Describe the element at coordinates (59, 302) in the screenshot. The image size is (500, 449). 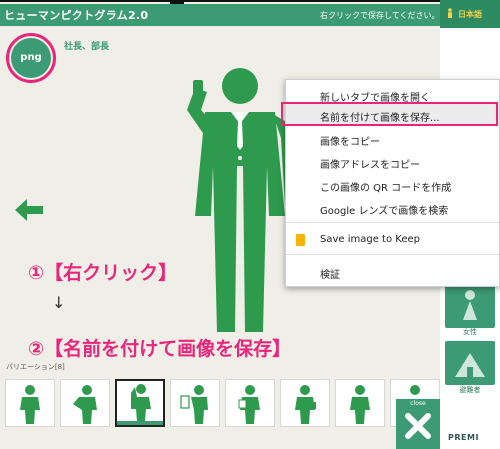
I see `annotation-arrow: ↓` at that location.